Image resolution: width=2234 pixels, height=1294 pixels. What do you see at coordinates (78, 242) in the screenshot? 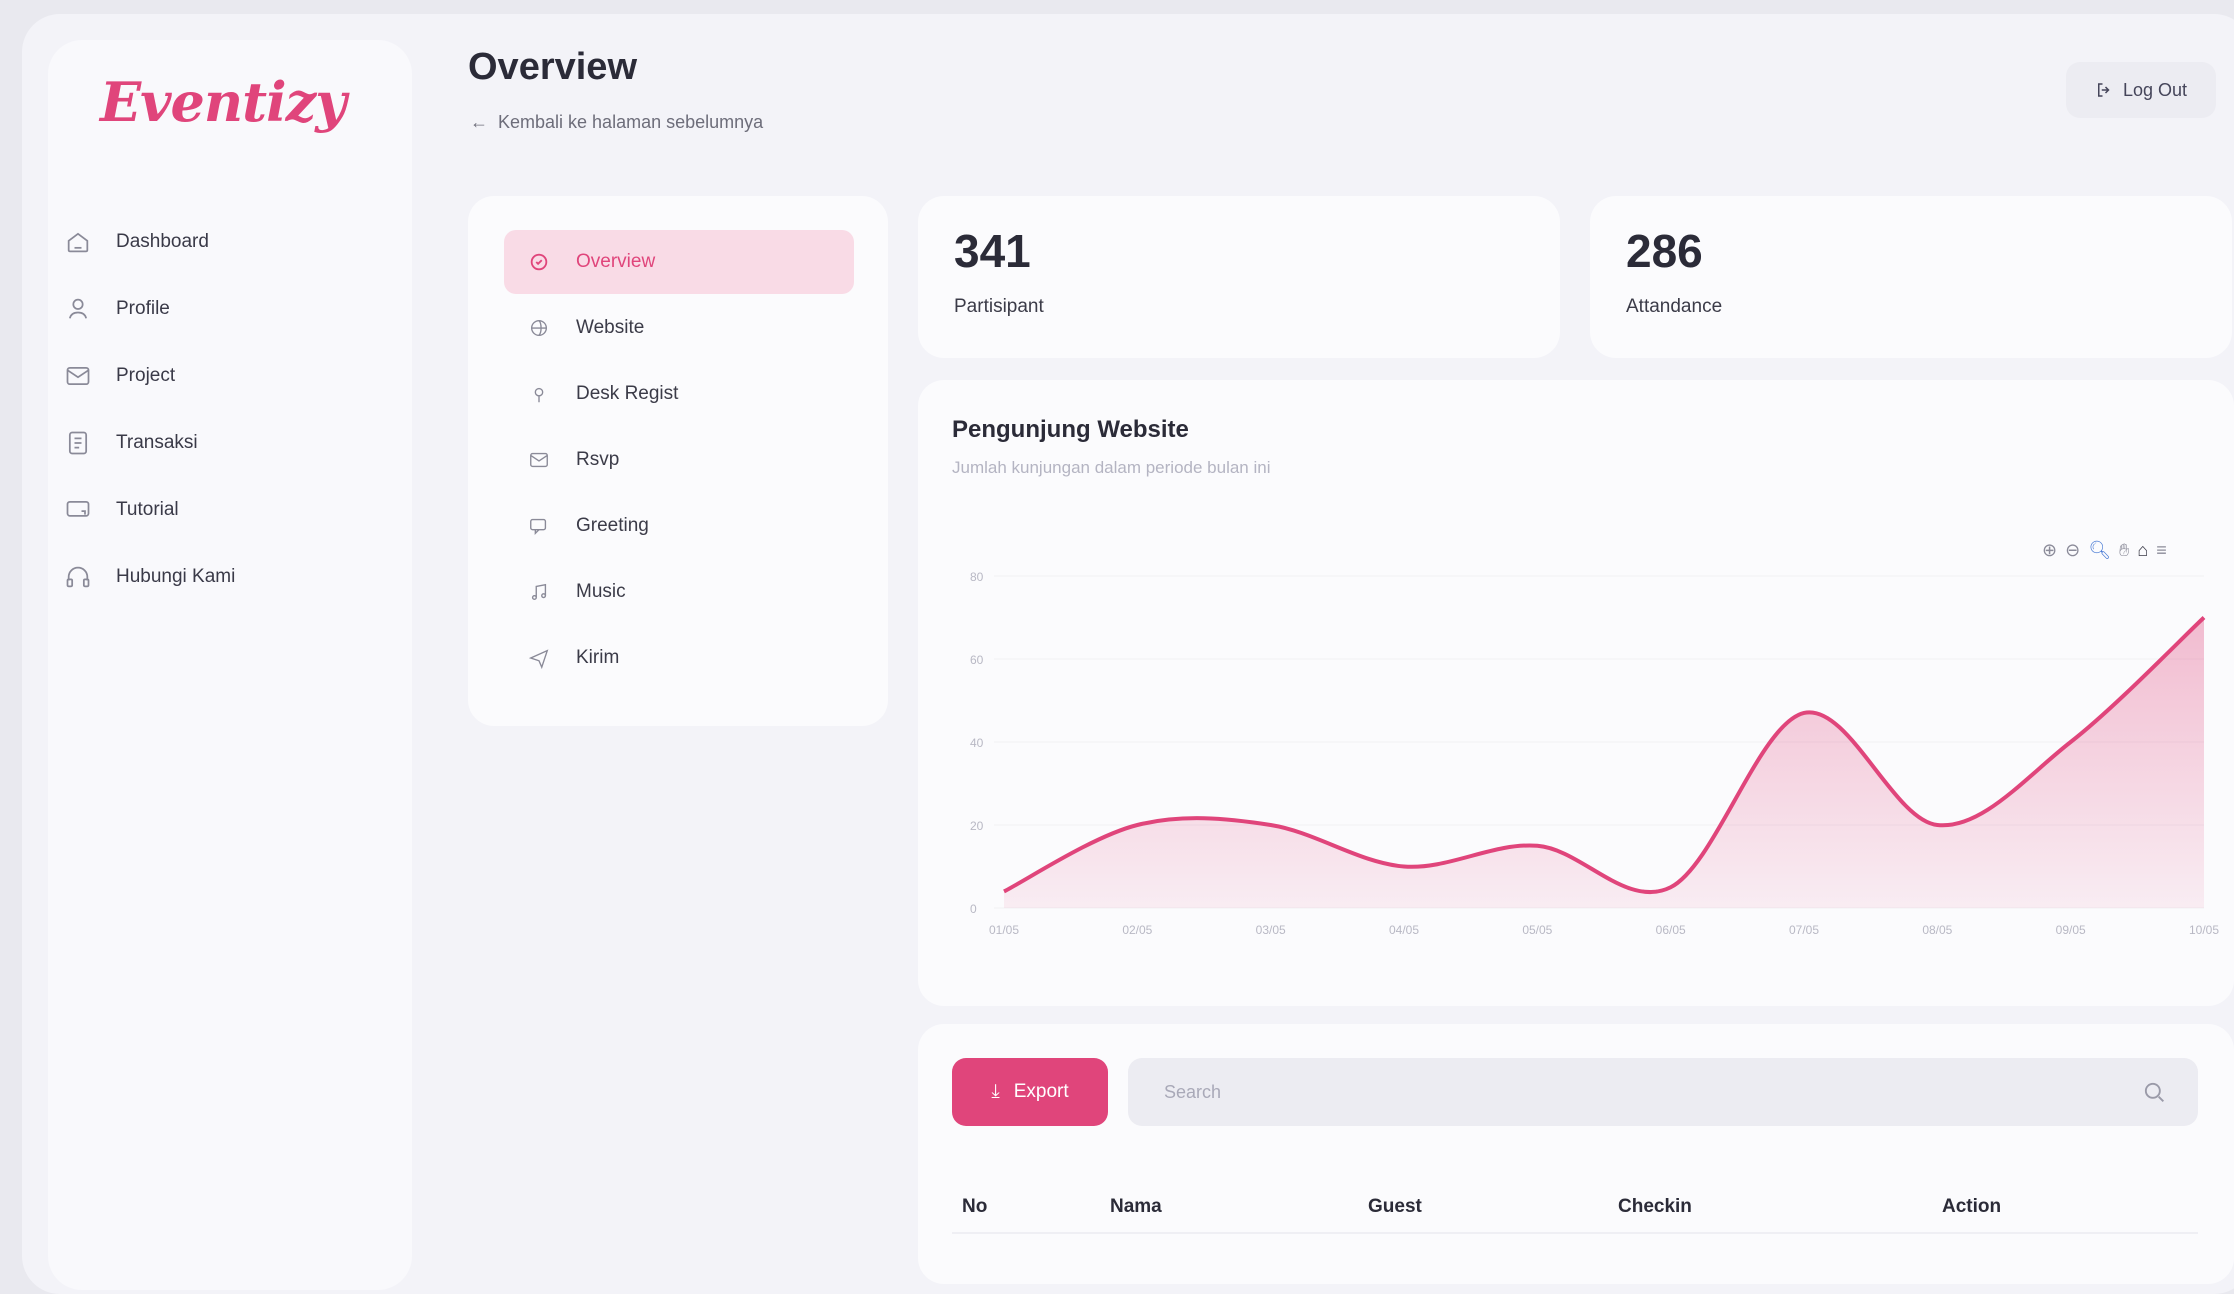
I see `home-icon` at bounding box center [78, 242].